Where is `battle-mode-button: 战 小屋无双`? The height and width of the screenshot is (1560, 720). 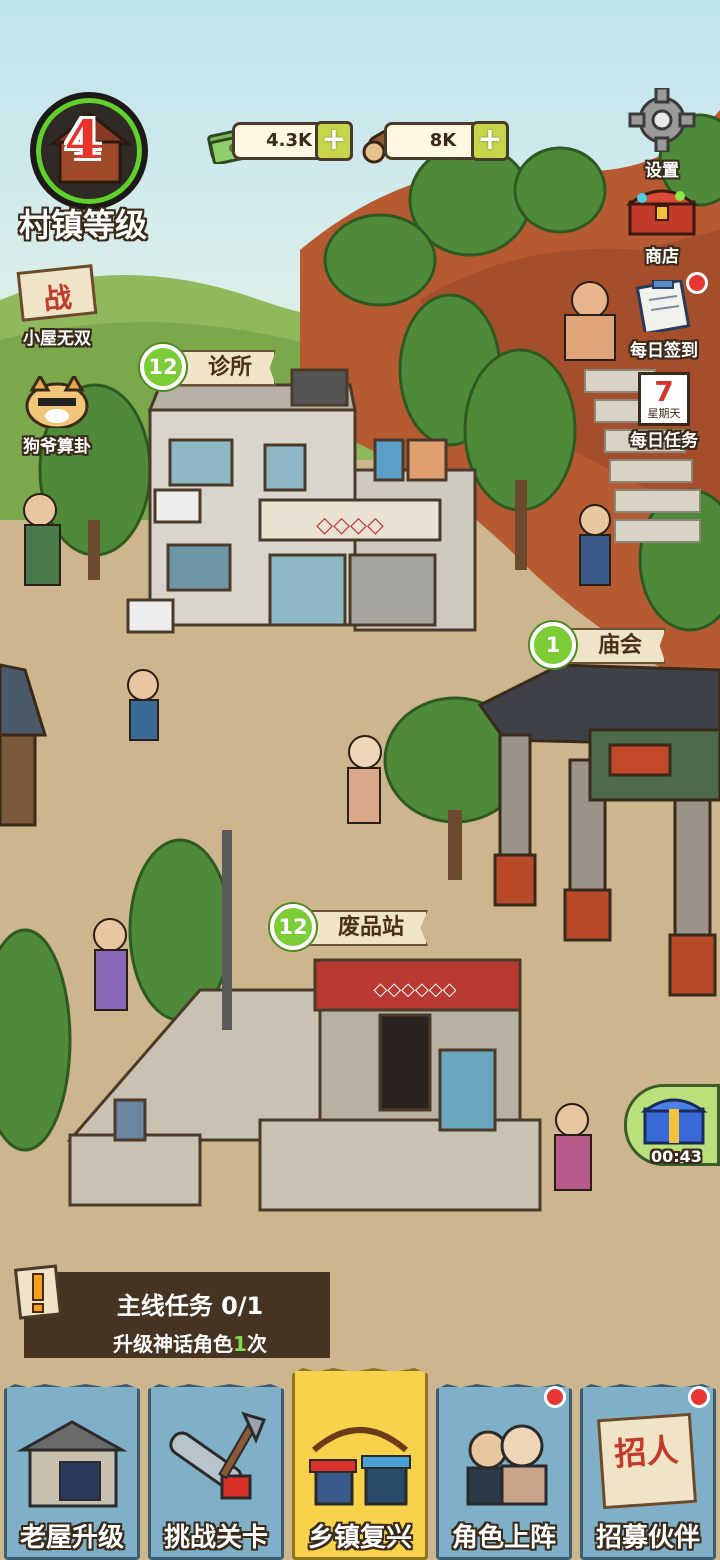 battle-mode-button: 战 小屋无双 is located at coordinates (57, 306).